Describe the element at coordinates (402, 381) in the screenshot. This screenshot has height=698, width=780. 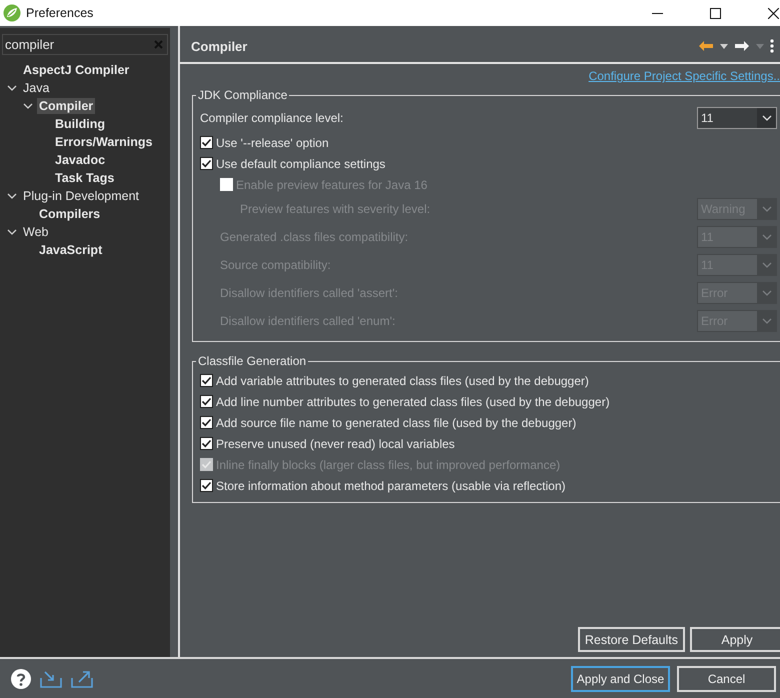
I see `checkbox-label: Add variable attributes to generated class files (used by the debugger)` at that location.